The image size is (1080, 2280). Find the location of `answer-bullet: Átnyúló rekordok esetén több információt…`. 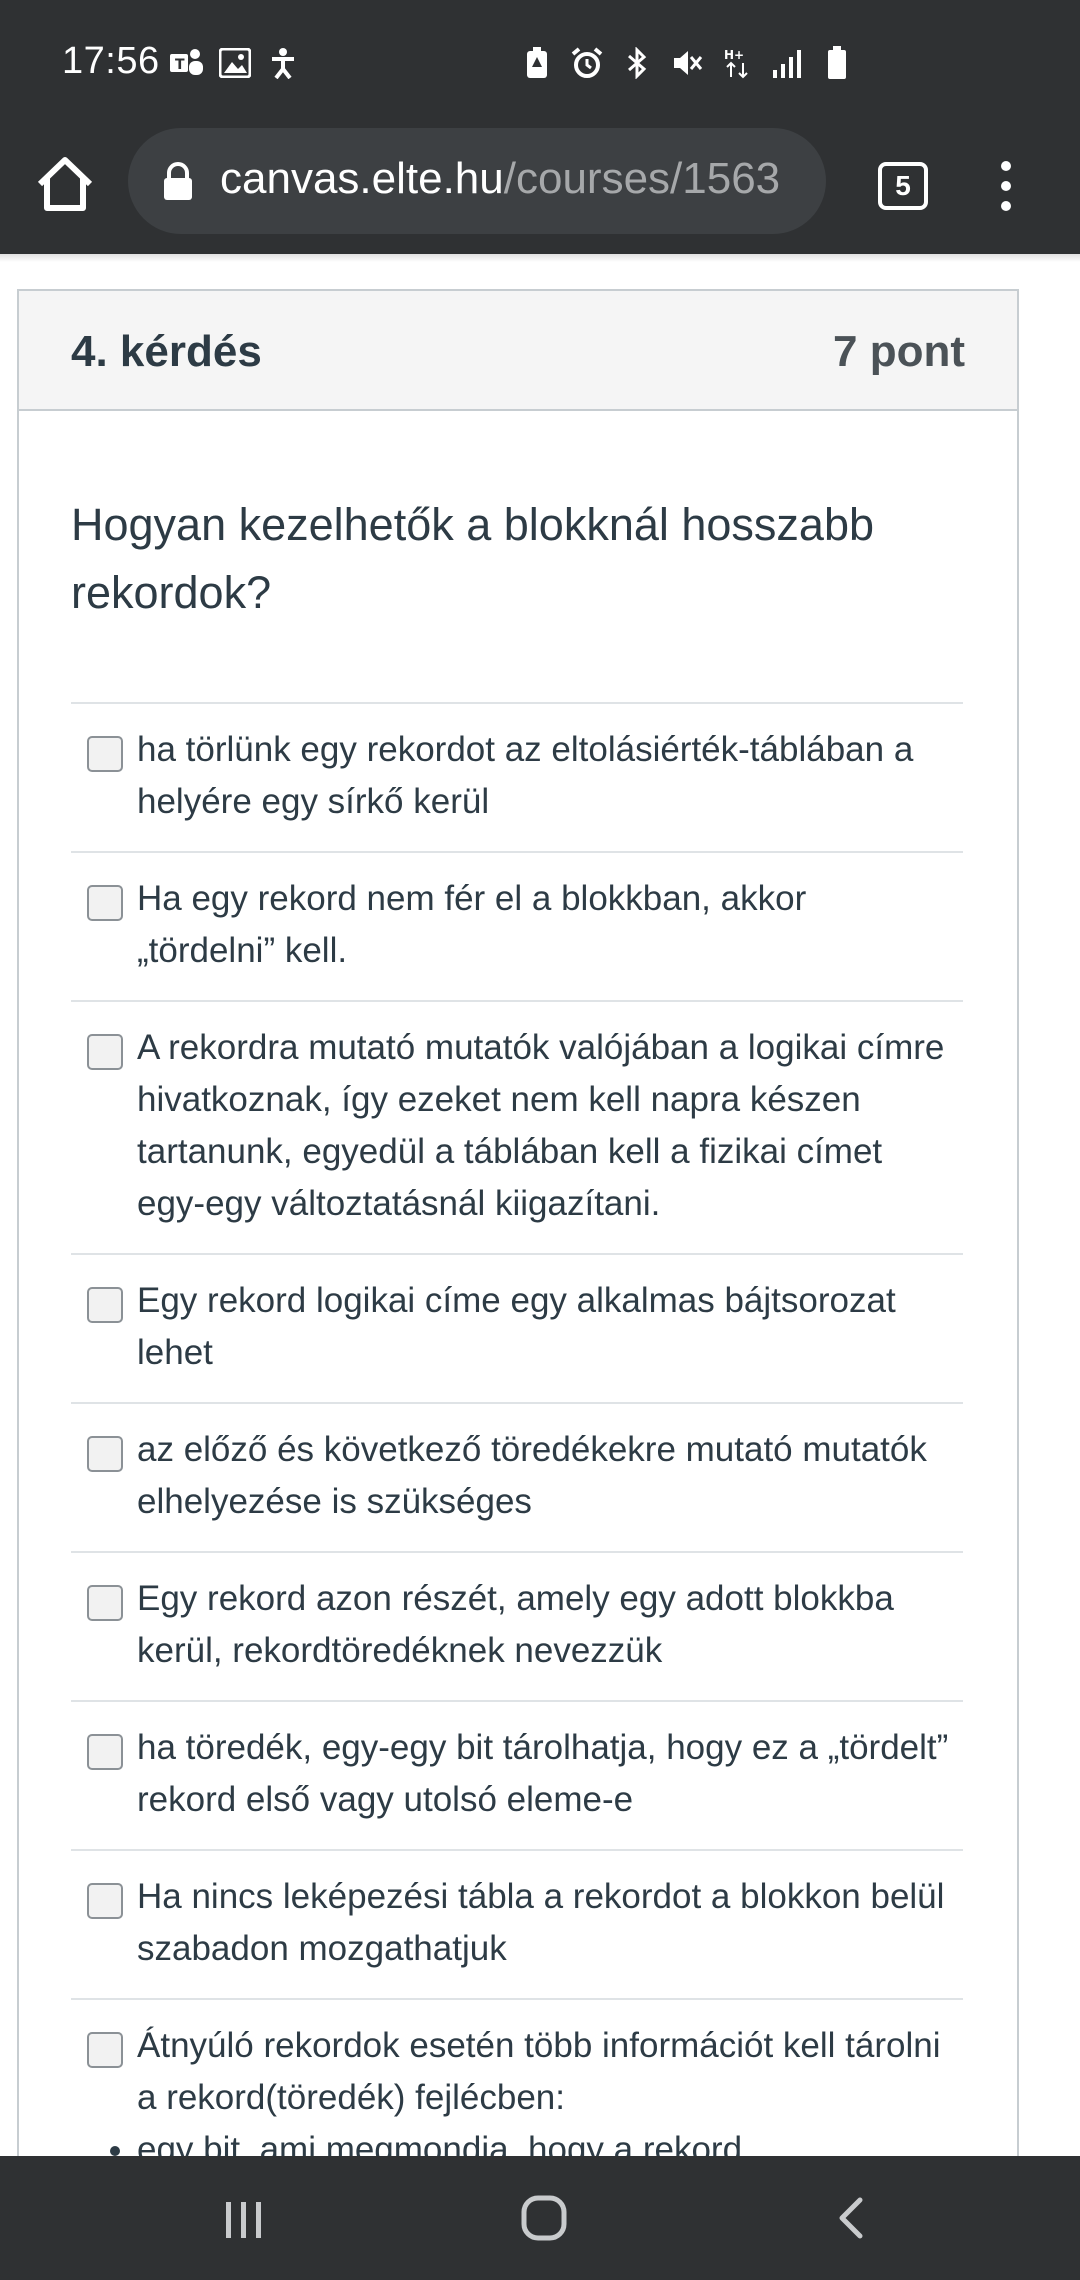

answer-bullet: Átnyúló rekordok esetén több információt… is located at coordinates (545, 2072).